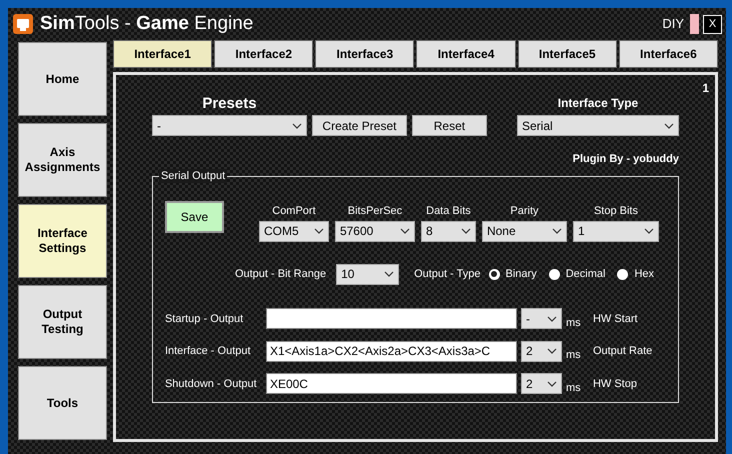 This screenshot has width=732, height=454. I want to click on radio-option: Binary, so click(512, 274).